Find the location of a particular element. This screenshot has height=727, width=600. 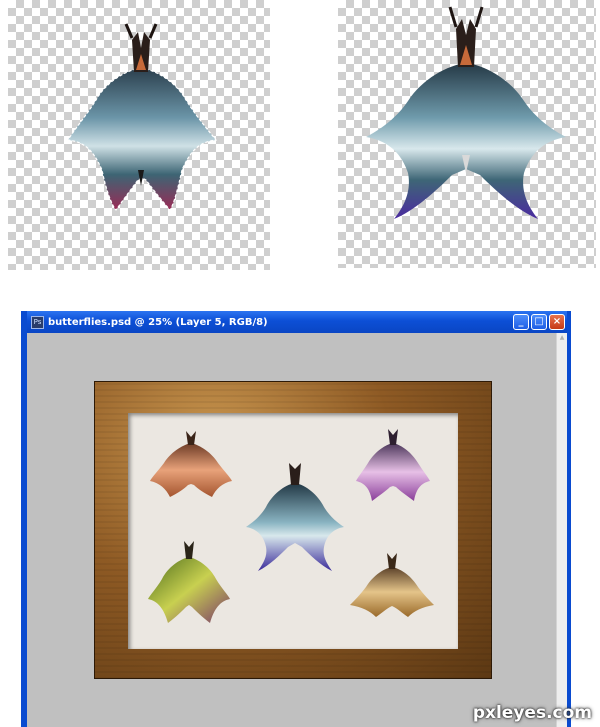

vertical-scrollbar: ▲ is located at coordinates (561, 530).